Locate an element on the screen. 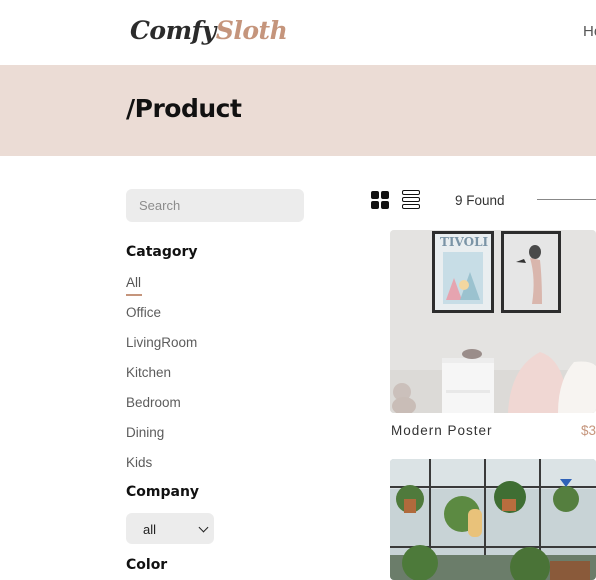 This screenshot has height=580, width=596. navbar: ComfySloth Home is located at coordinates (298, 32).